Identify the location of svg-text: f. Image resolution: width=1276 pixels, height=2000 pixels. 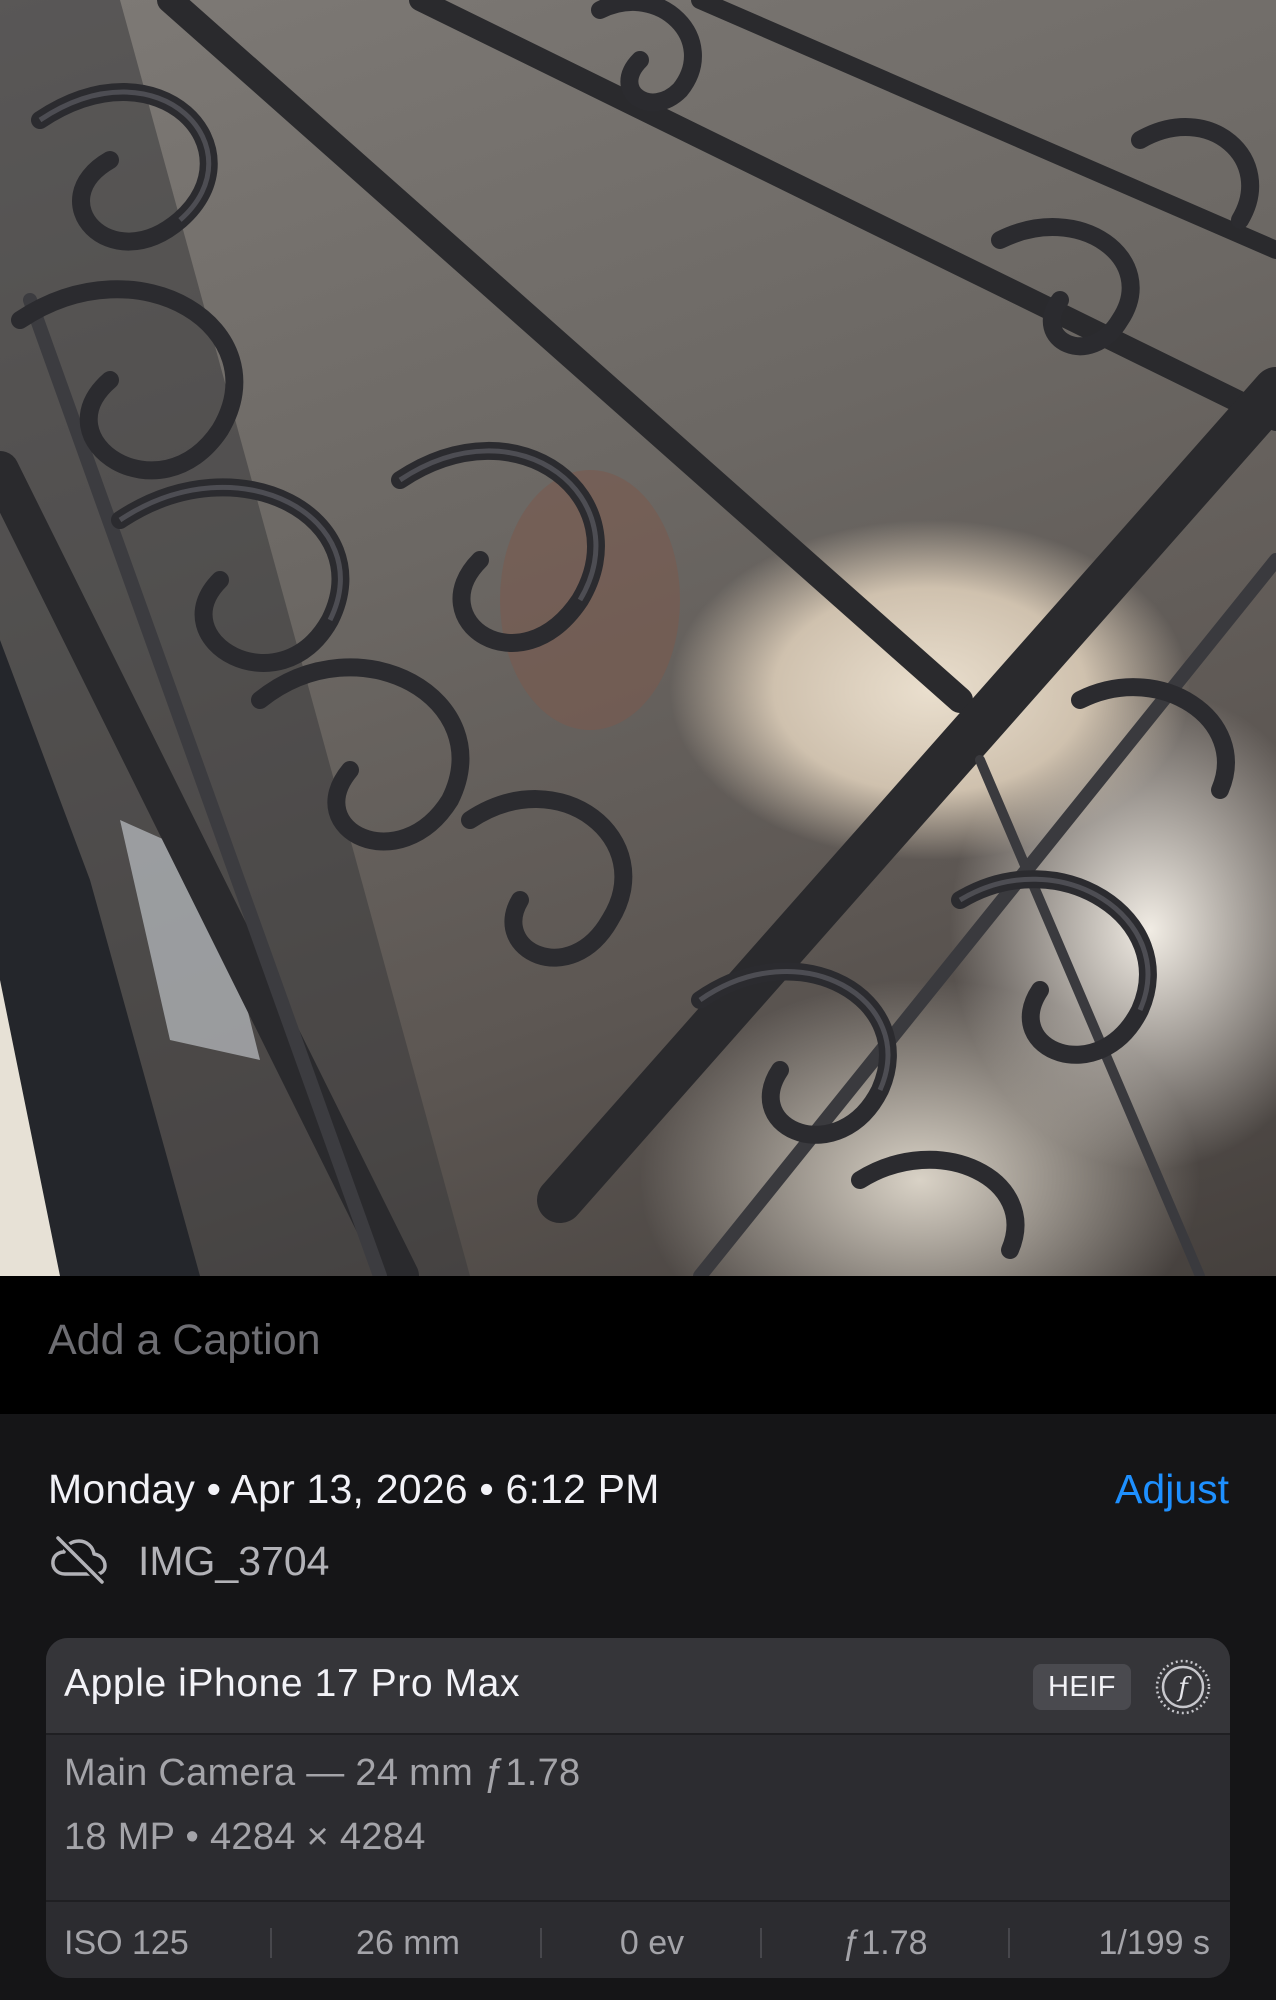
(1184, 1688).